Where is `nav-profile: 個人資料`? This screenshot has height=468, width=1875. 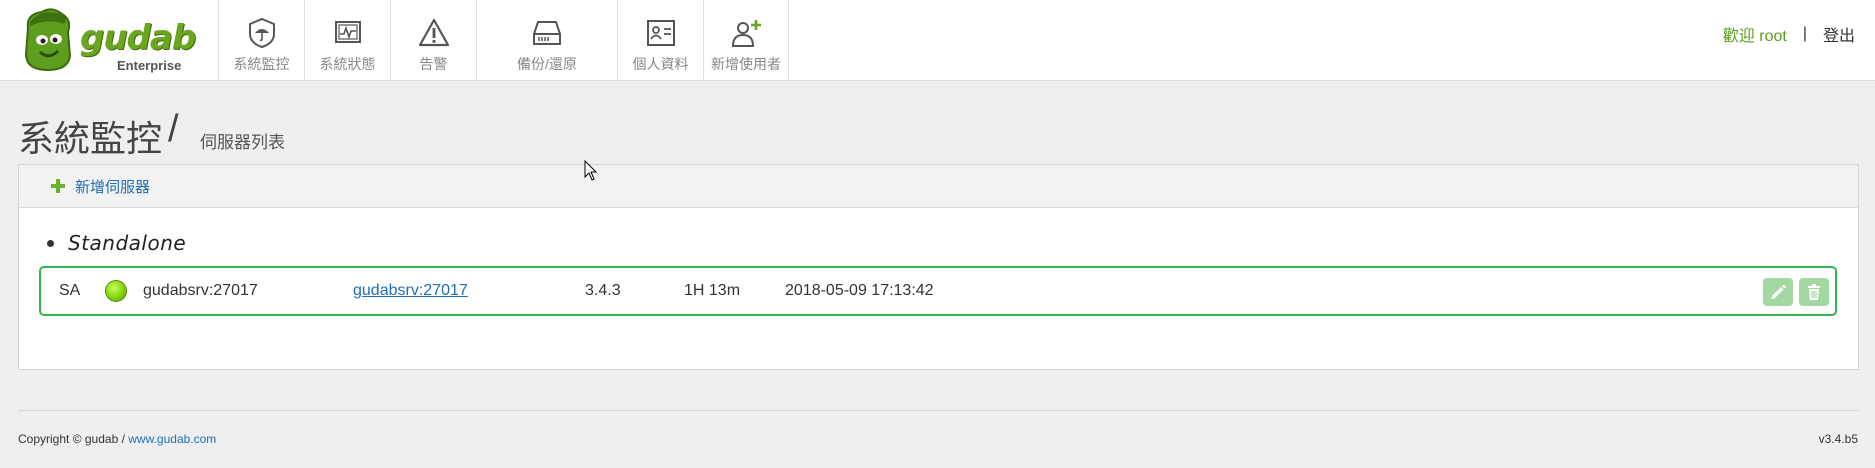 nav-profile: 個人資料 is located at coordinates (660, 40).